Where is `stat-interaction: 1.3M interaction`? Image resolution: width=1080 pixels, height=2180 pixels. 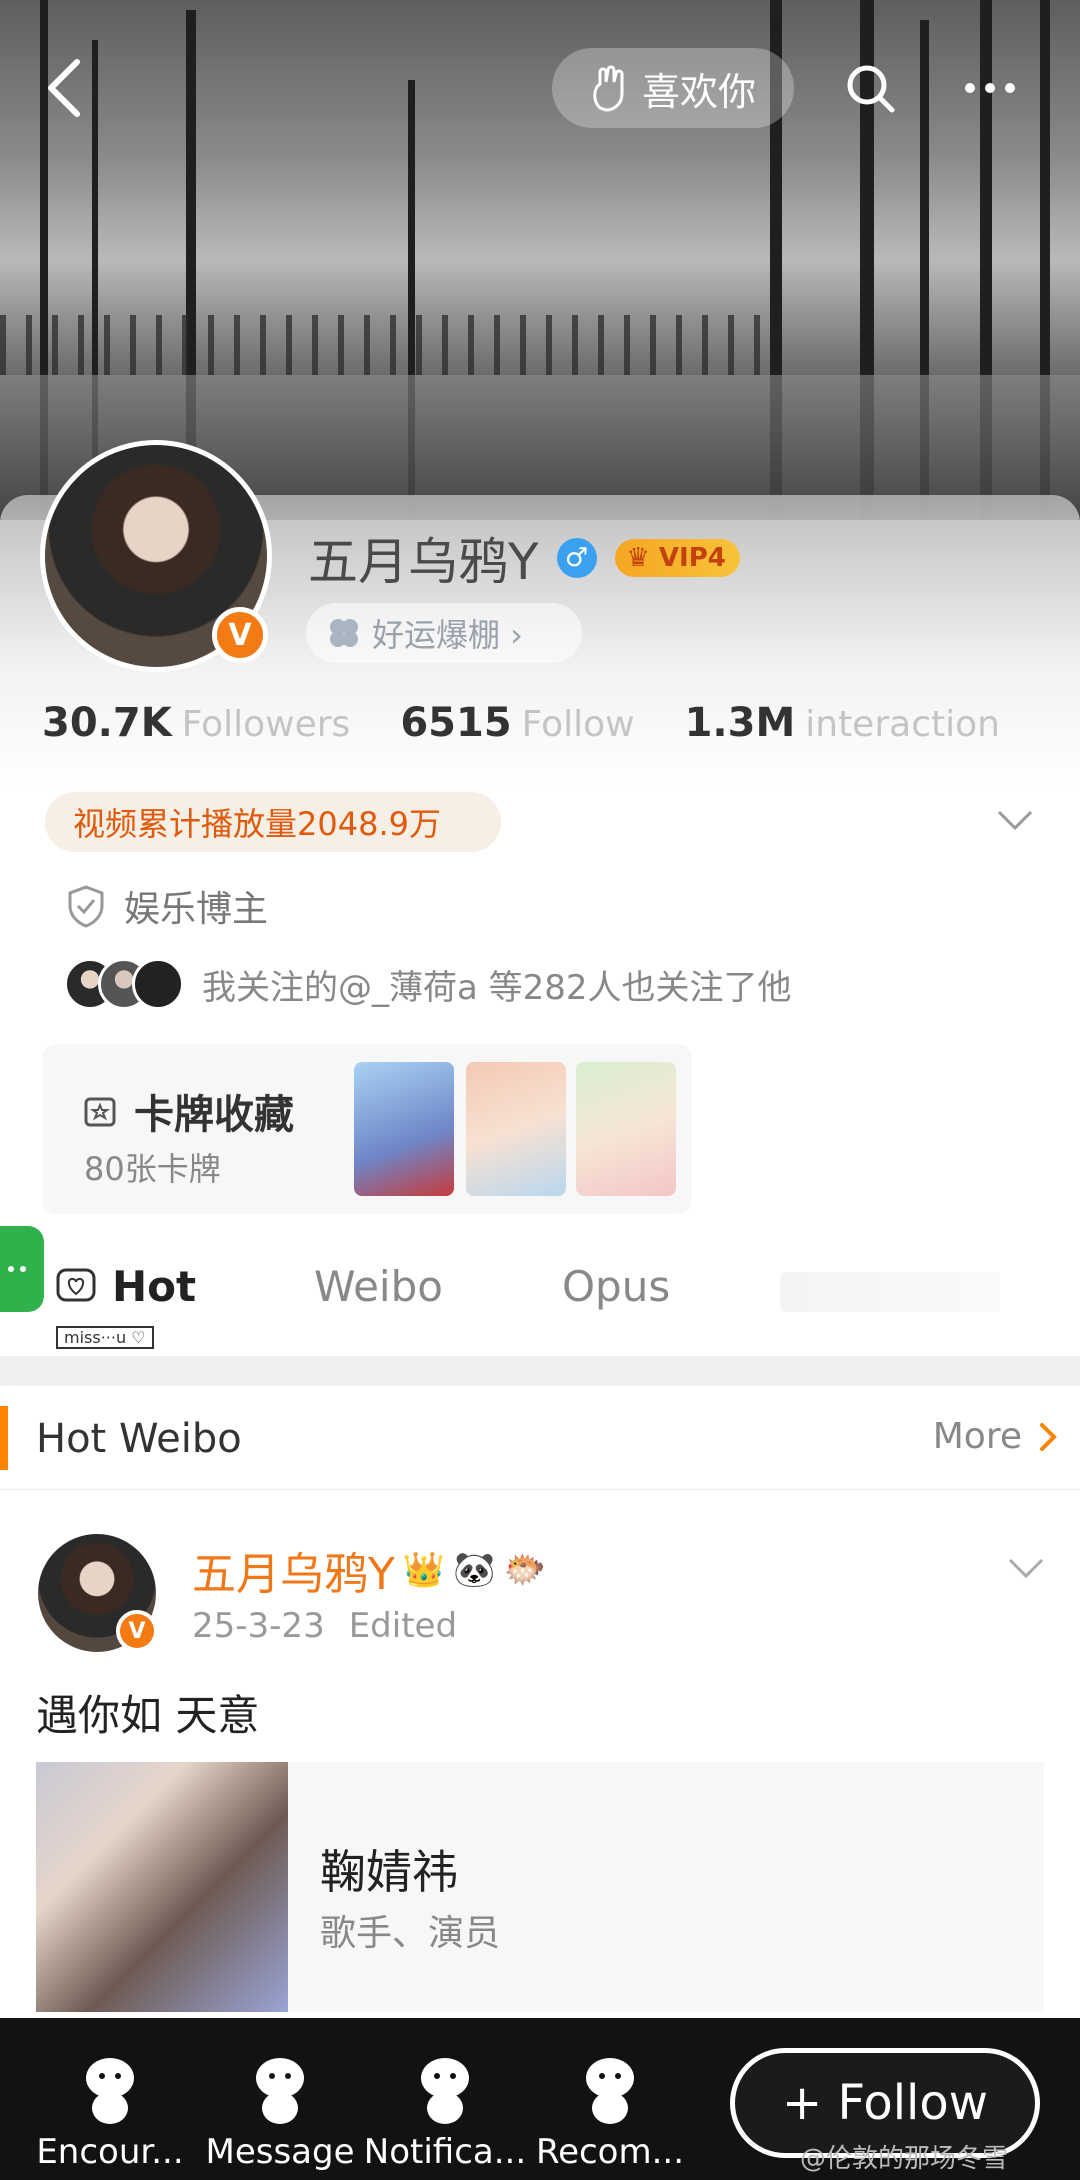
stat-interaction: 1.3M interaction is located at coordinates (842, 723).